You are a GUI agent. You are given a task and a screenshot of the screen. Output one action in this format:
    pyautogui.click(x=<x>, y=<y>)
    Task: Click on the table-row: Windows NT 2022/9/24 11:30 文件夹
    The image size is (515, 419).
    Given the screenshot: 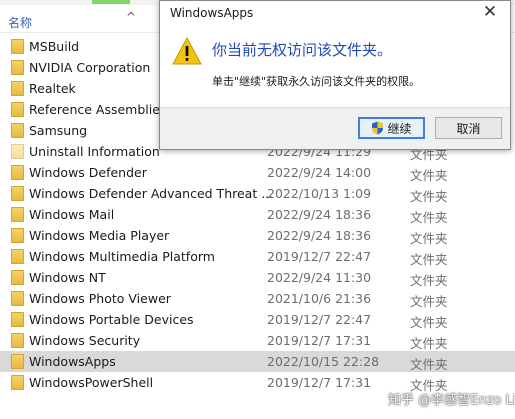 What is the action you would take?
    pyautogui.click(x=257, y=277)
    